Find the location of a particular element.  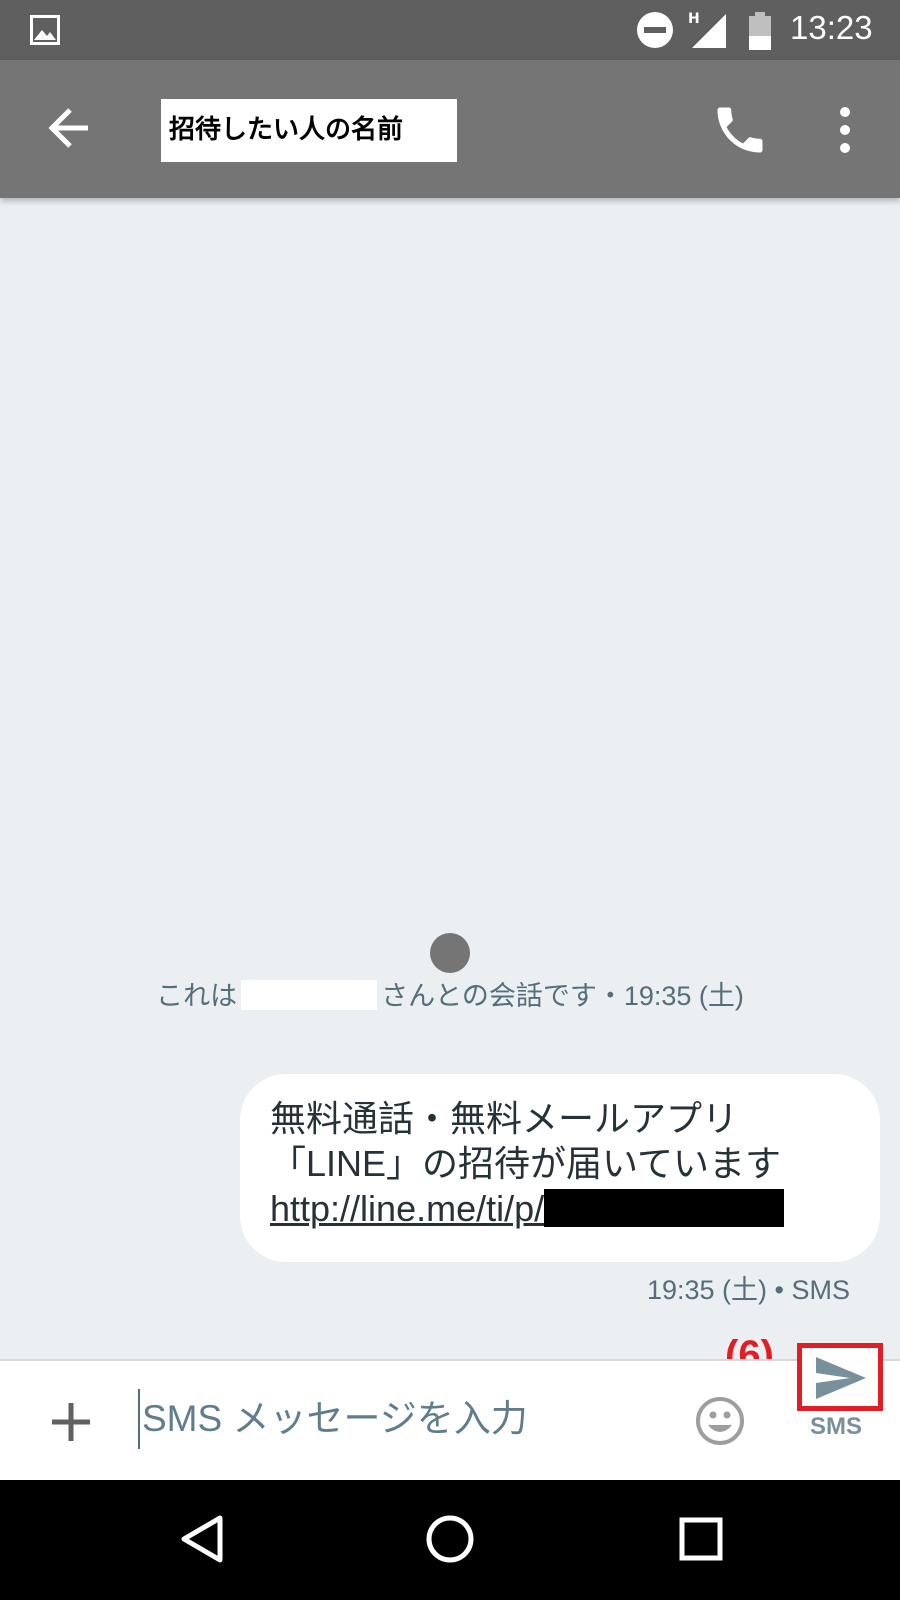

conversation-info-prefix: これは is located at coordinates (197, 996).